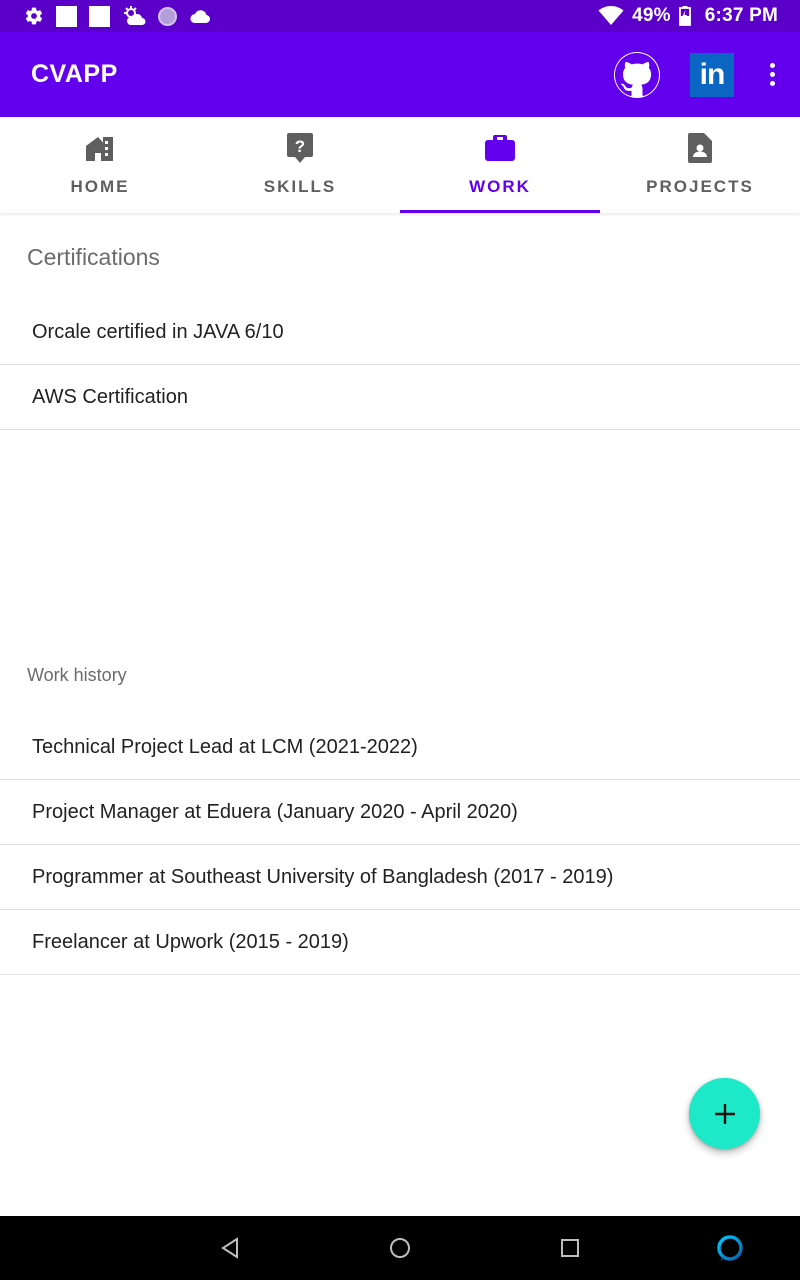 The height and width of the screenshot is (1280, 800). What do you see at coordinates (651, 15) in the screenshot?
I see `battery-percent: 49%` at bounding box center [651, 15].